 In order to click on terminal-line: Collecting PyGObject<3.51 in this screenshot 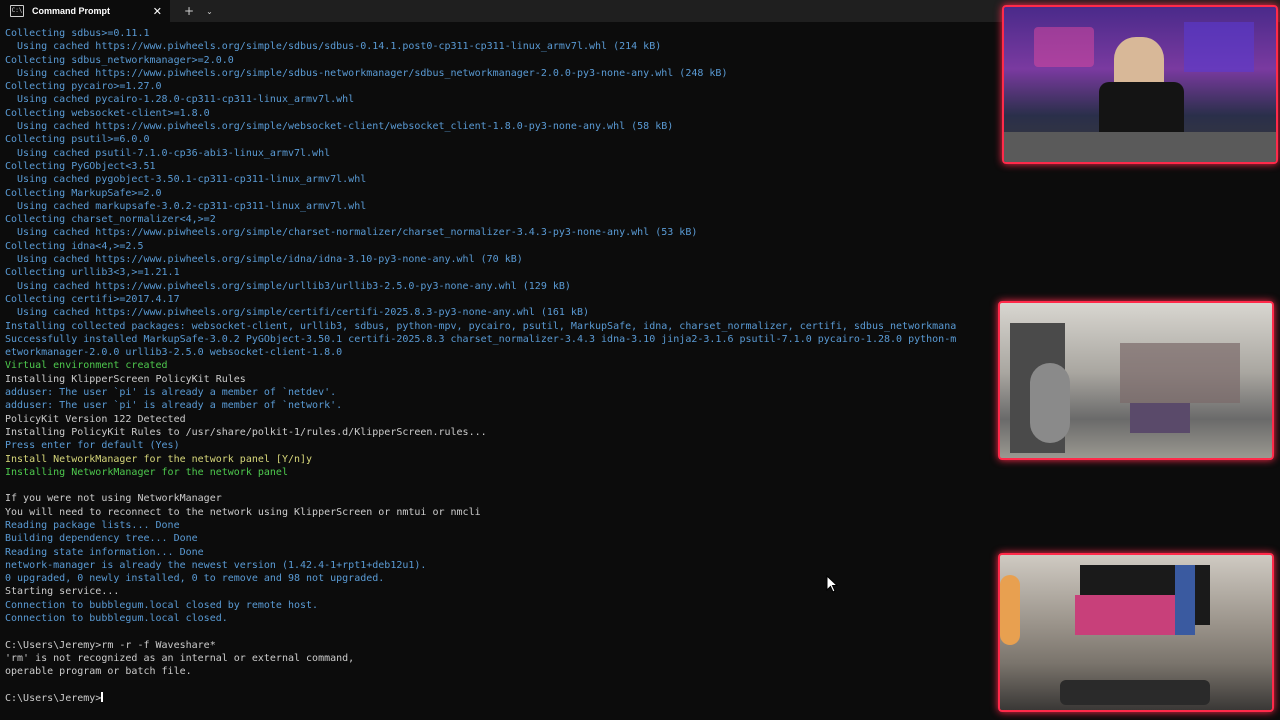, I will do `click(80, 166)`.